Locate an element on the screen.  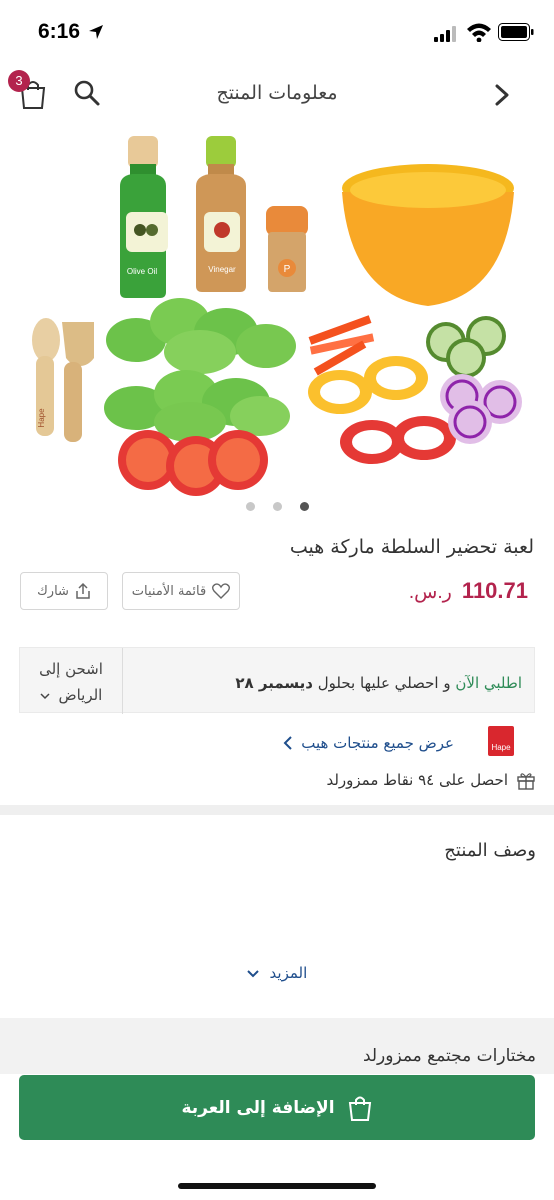
page-title: معلومات المنتج is located at coordinates (277, 93).